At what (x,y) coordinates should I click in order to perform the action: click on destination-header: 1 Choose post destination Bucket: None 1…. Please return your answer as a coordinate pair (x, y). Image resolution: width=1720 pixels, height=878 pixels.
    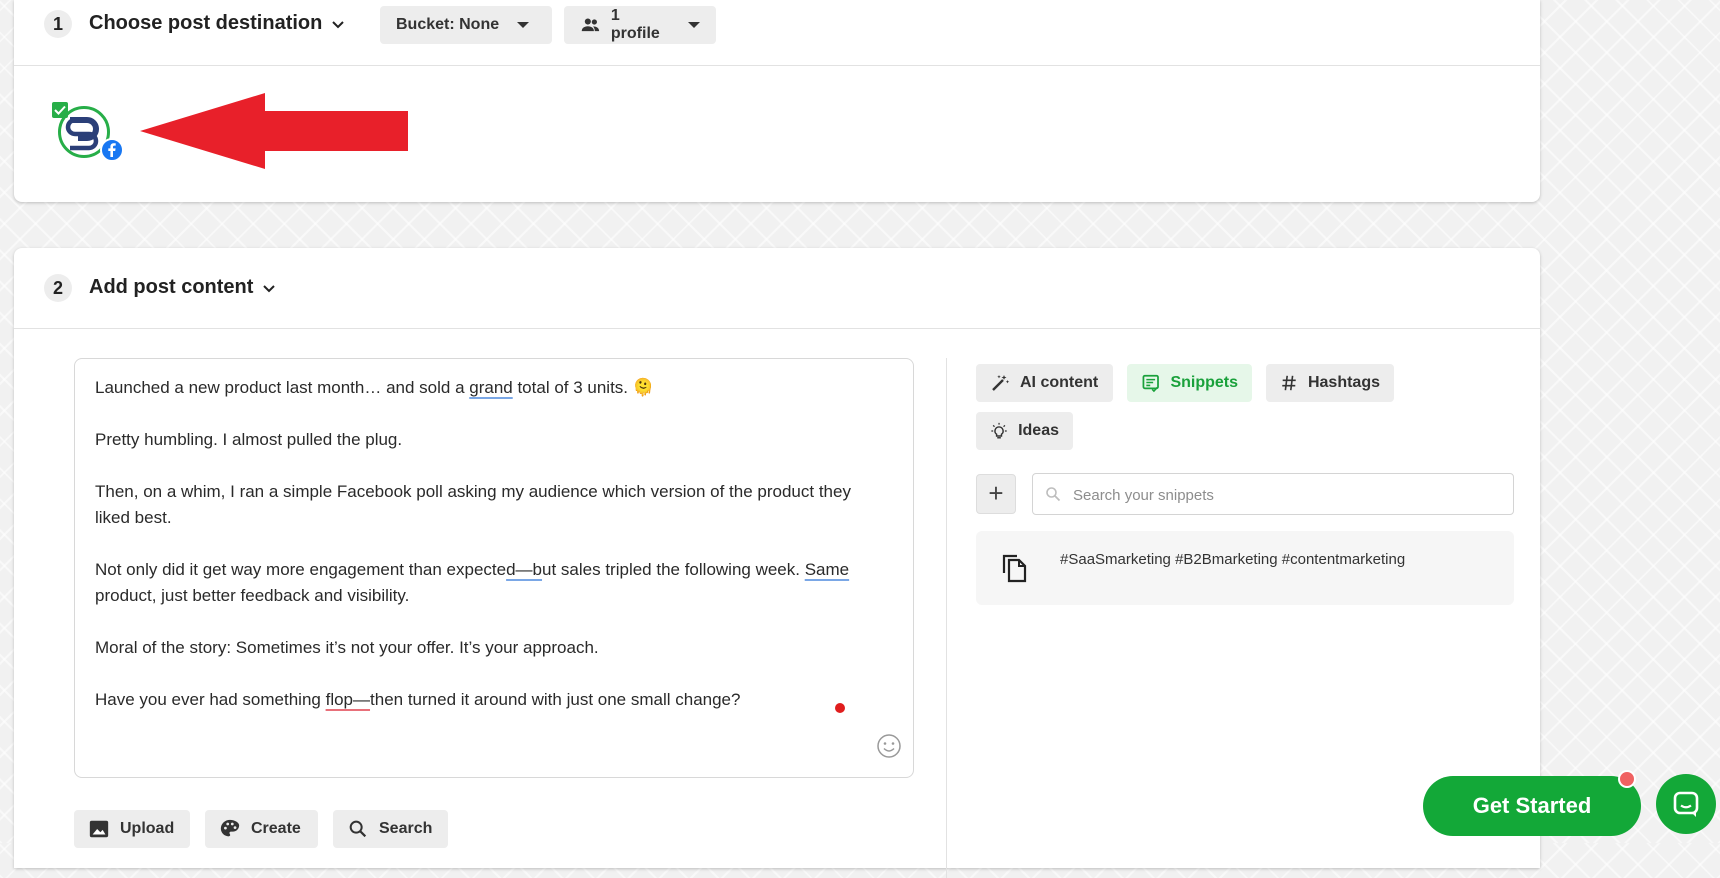
    Looking at the image, I should click on (777, 33).